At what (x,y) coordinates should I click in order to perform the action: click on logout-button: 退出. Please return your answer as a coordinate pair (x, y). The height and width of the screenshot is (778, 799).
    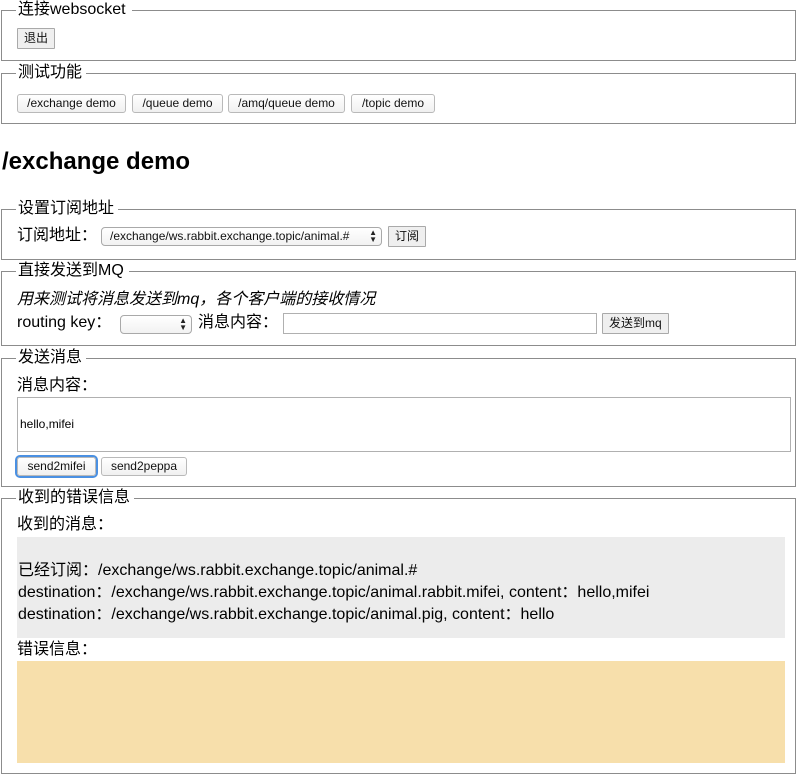
    Looking at the image, I should click on (36, 38).